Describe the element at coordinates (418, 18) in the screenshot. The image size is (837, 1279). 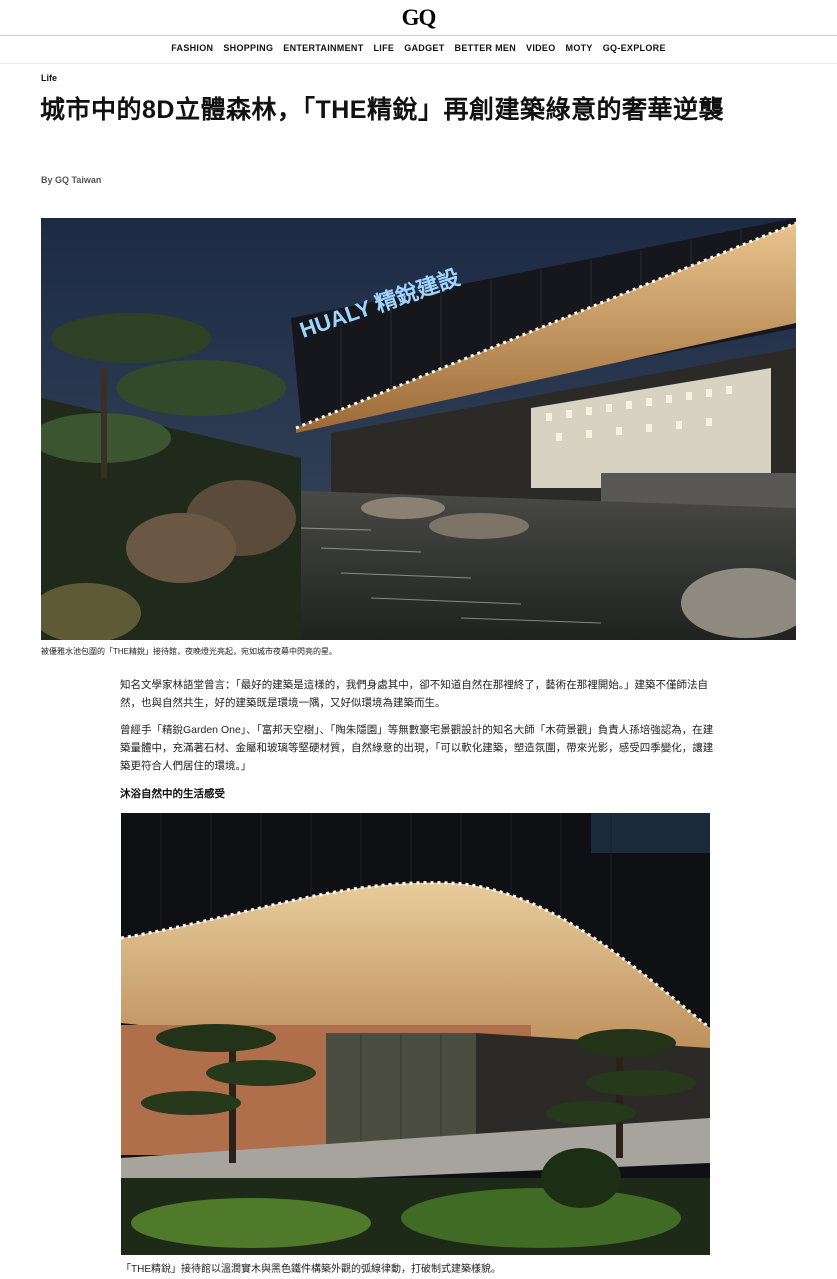
I see `gq-logo: GQ` at that location.